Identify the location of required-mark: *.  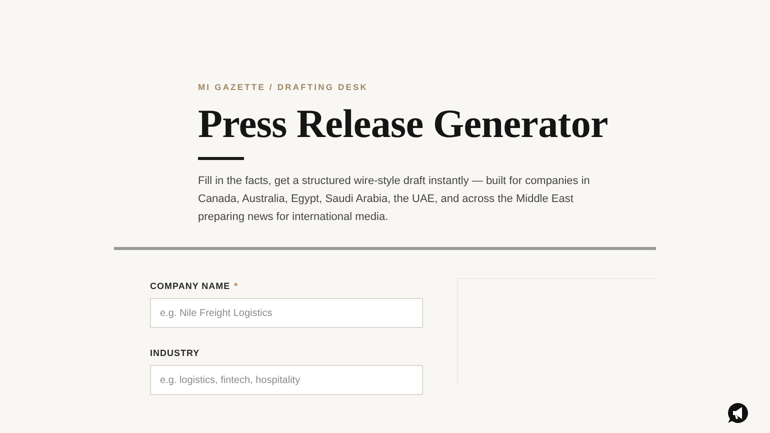
(236, 286).